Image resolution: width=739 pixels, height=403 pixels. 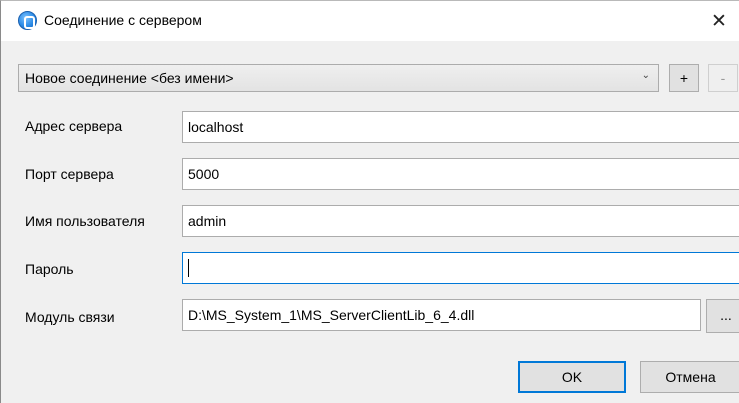 What do you see at coordinates (49, 269) in the screenshot?
I see `password-label: Пароль` at bounding box center [49, 269].